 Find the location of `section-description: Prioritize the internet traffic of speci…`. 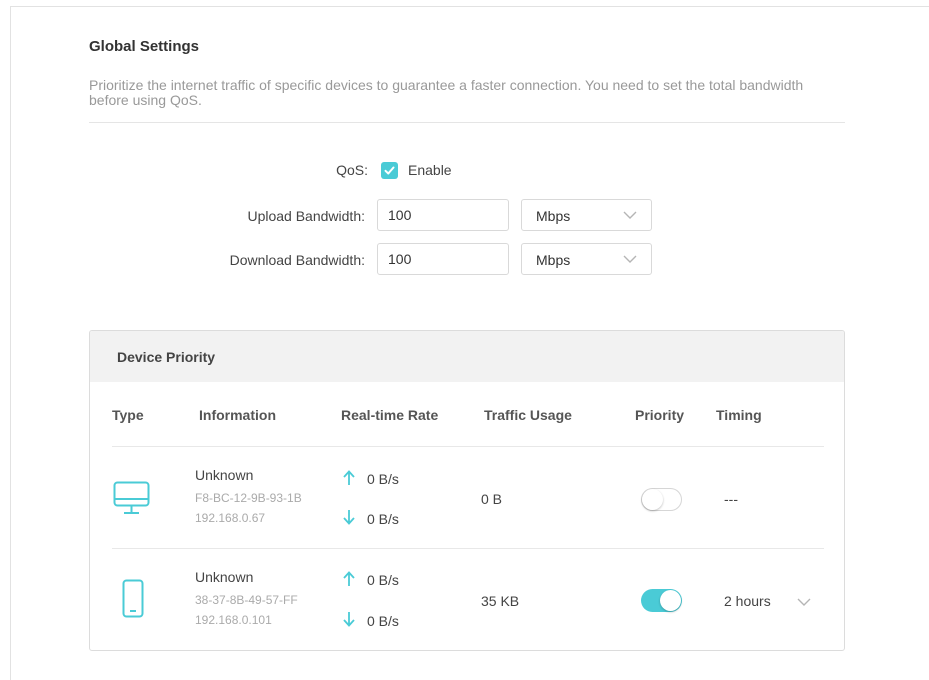

section-description: Prioritize the internet traffic of speci… is located at coordinates (446, 92).